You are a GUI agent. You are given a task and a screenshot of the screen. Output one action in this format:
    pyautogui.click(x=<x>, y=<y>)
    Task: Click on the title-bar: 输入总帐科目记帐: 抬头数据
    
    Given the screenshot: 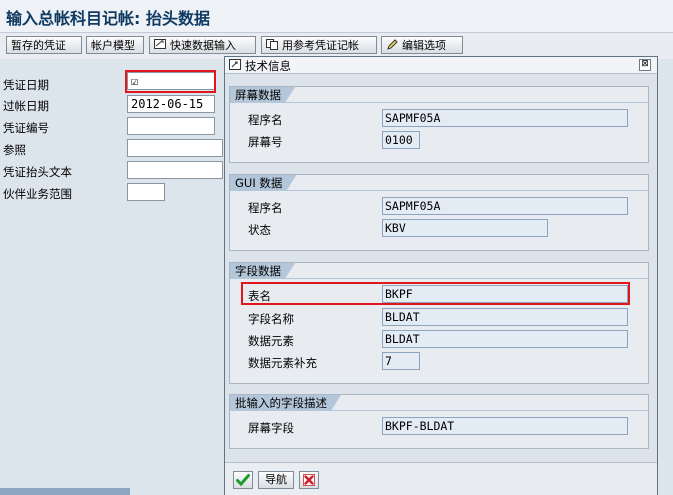 What is the action you would take?
    pyautogui.click(x=336, y=16)
    